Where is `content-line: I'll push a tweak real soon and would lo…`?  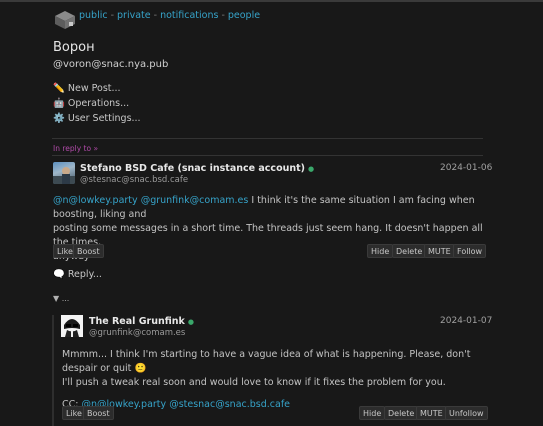
content-line: I'll push a tweak real soon and would lo… is located at coordinates (254, 382).